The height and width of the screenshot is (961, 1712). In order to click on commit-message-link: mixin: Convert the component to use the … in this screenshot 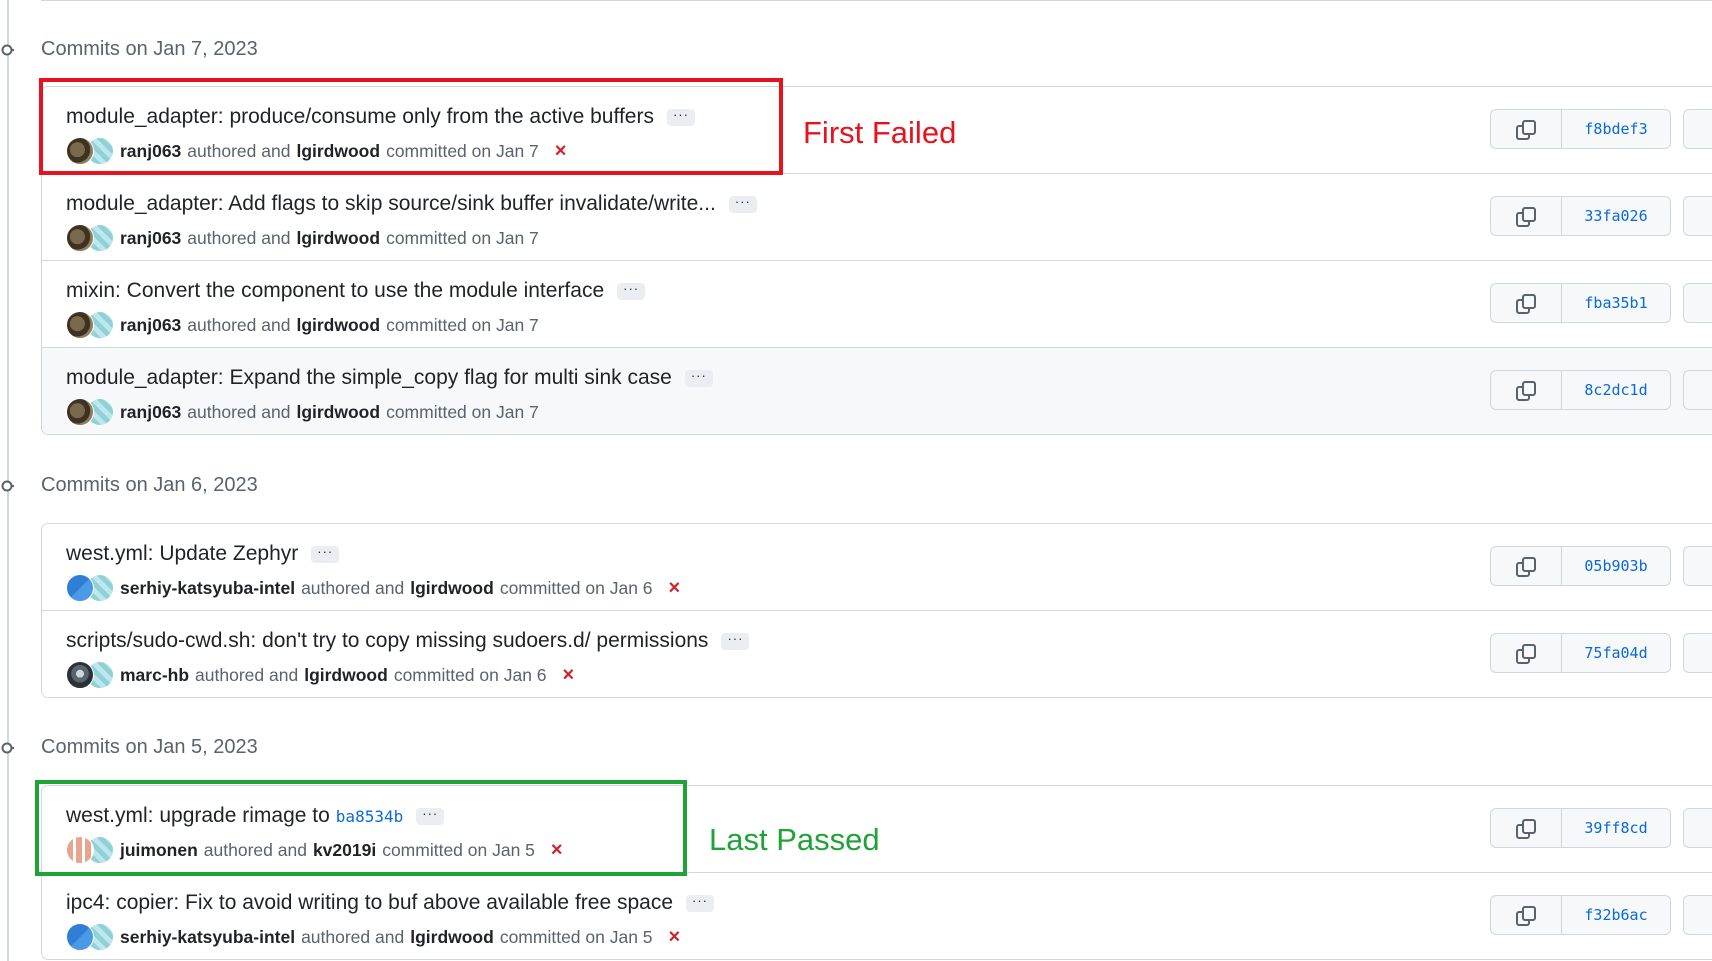, I will do `click(335, 291)`.